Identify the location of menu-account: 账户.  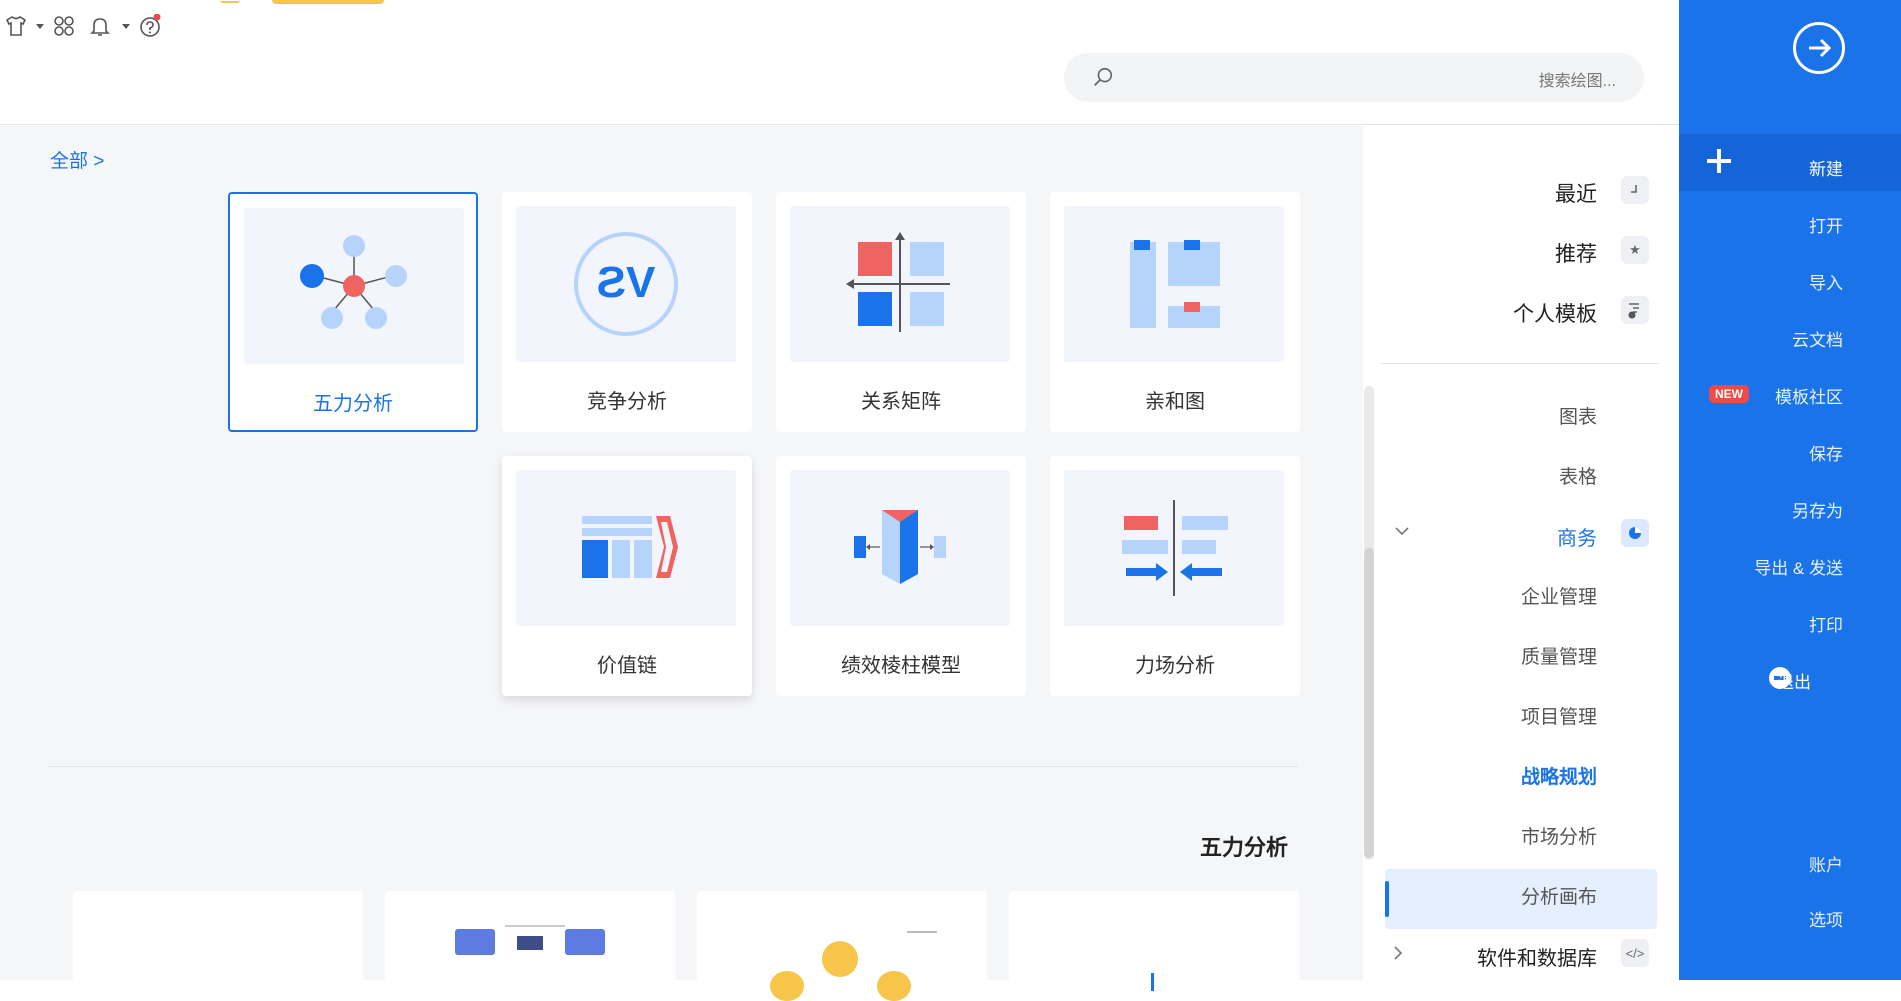
(1826, 863).